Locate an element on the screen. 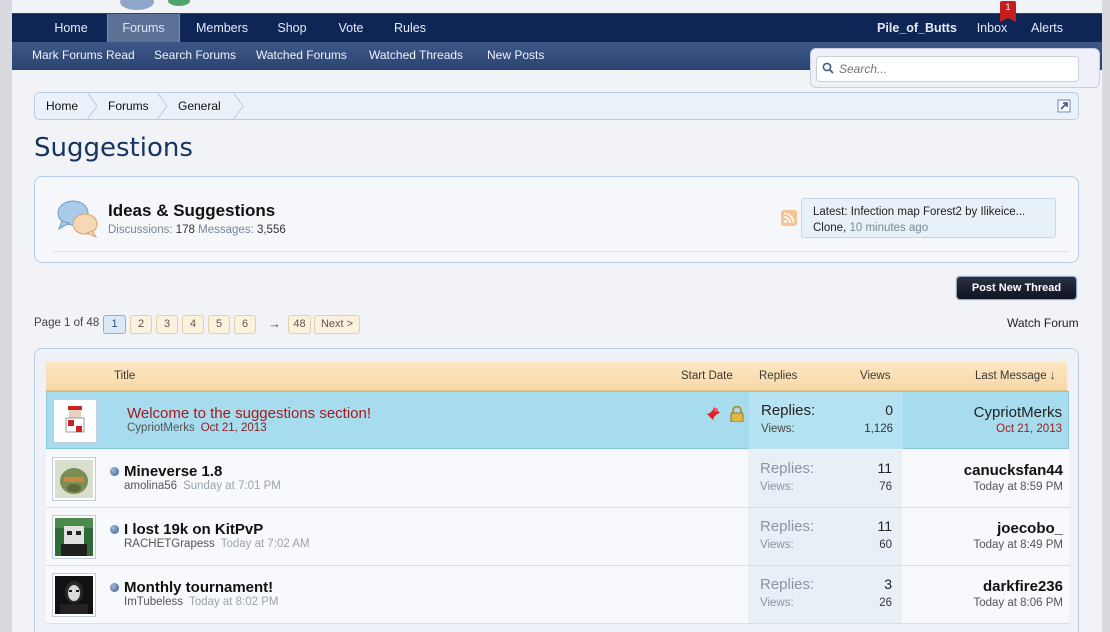 This screenshot has width=1110, height=632. pin-icon is located at coordinates (713, 414).